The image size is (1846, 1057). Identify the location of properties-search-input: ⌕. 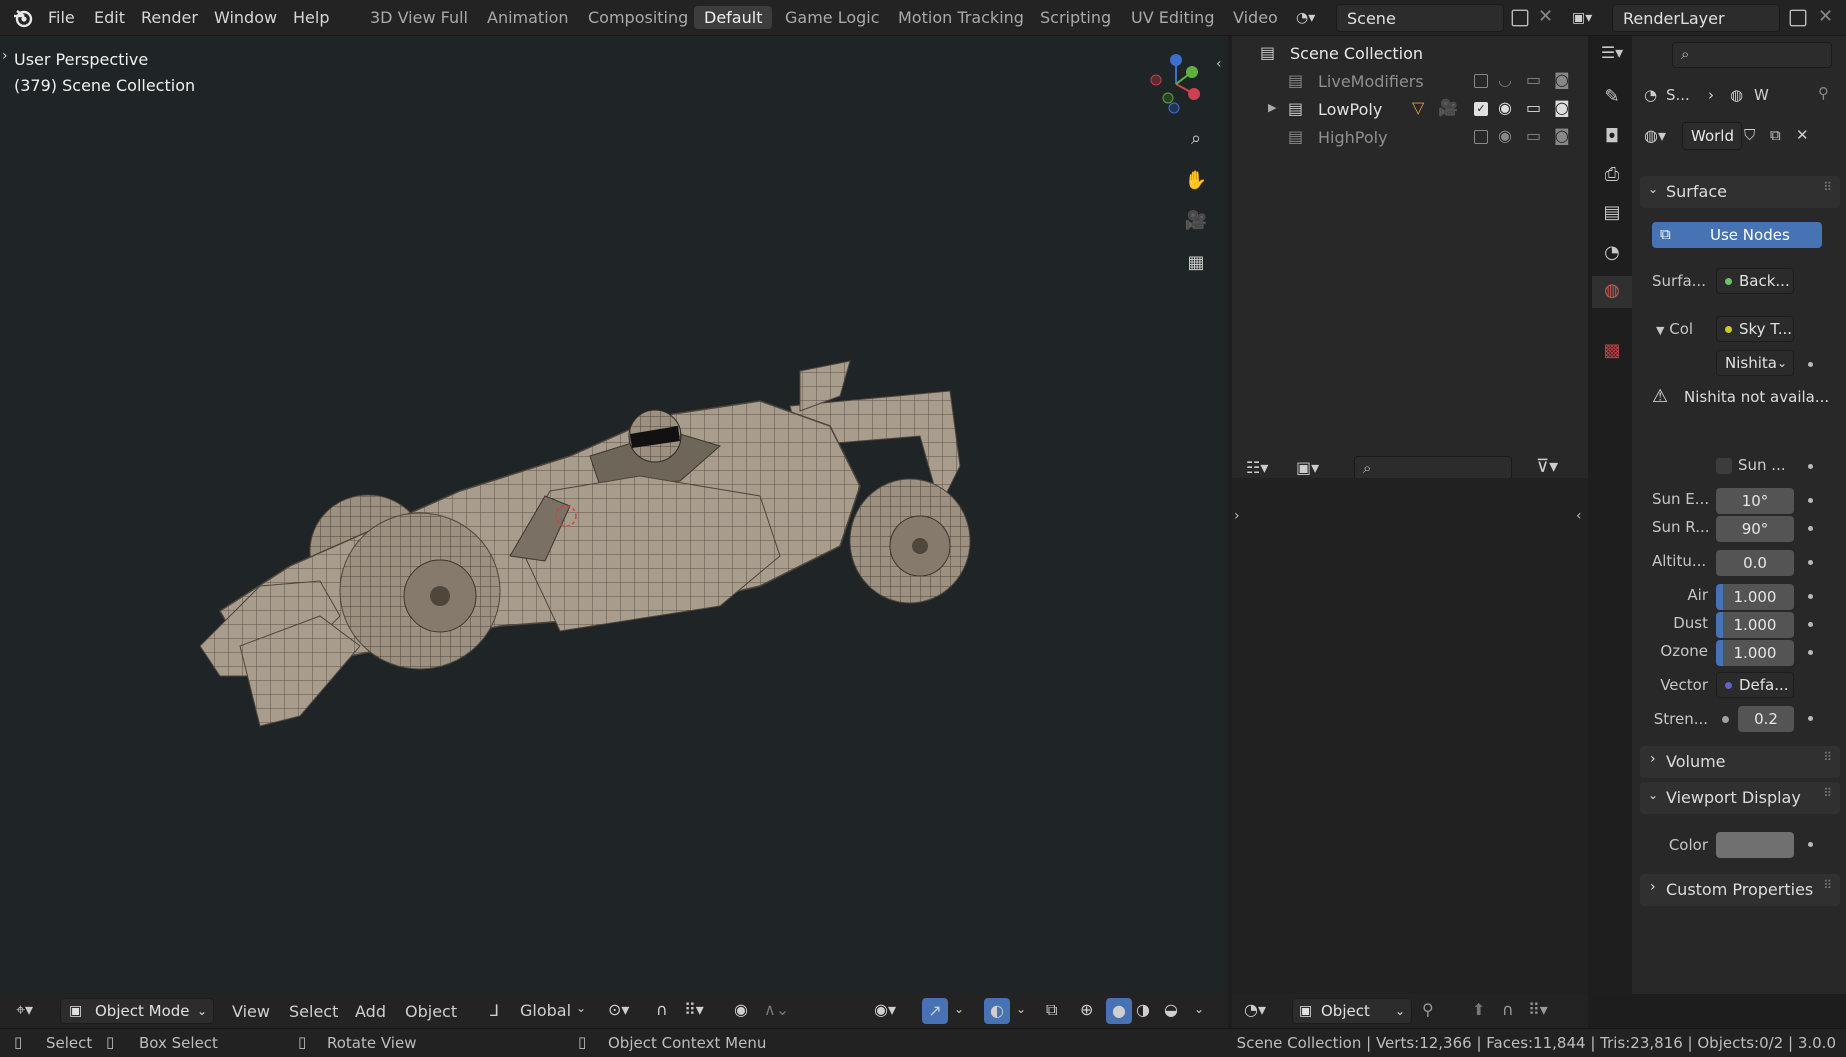
(1752, 55).